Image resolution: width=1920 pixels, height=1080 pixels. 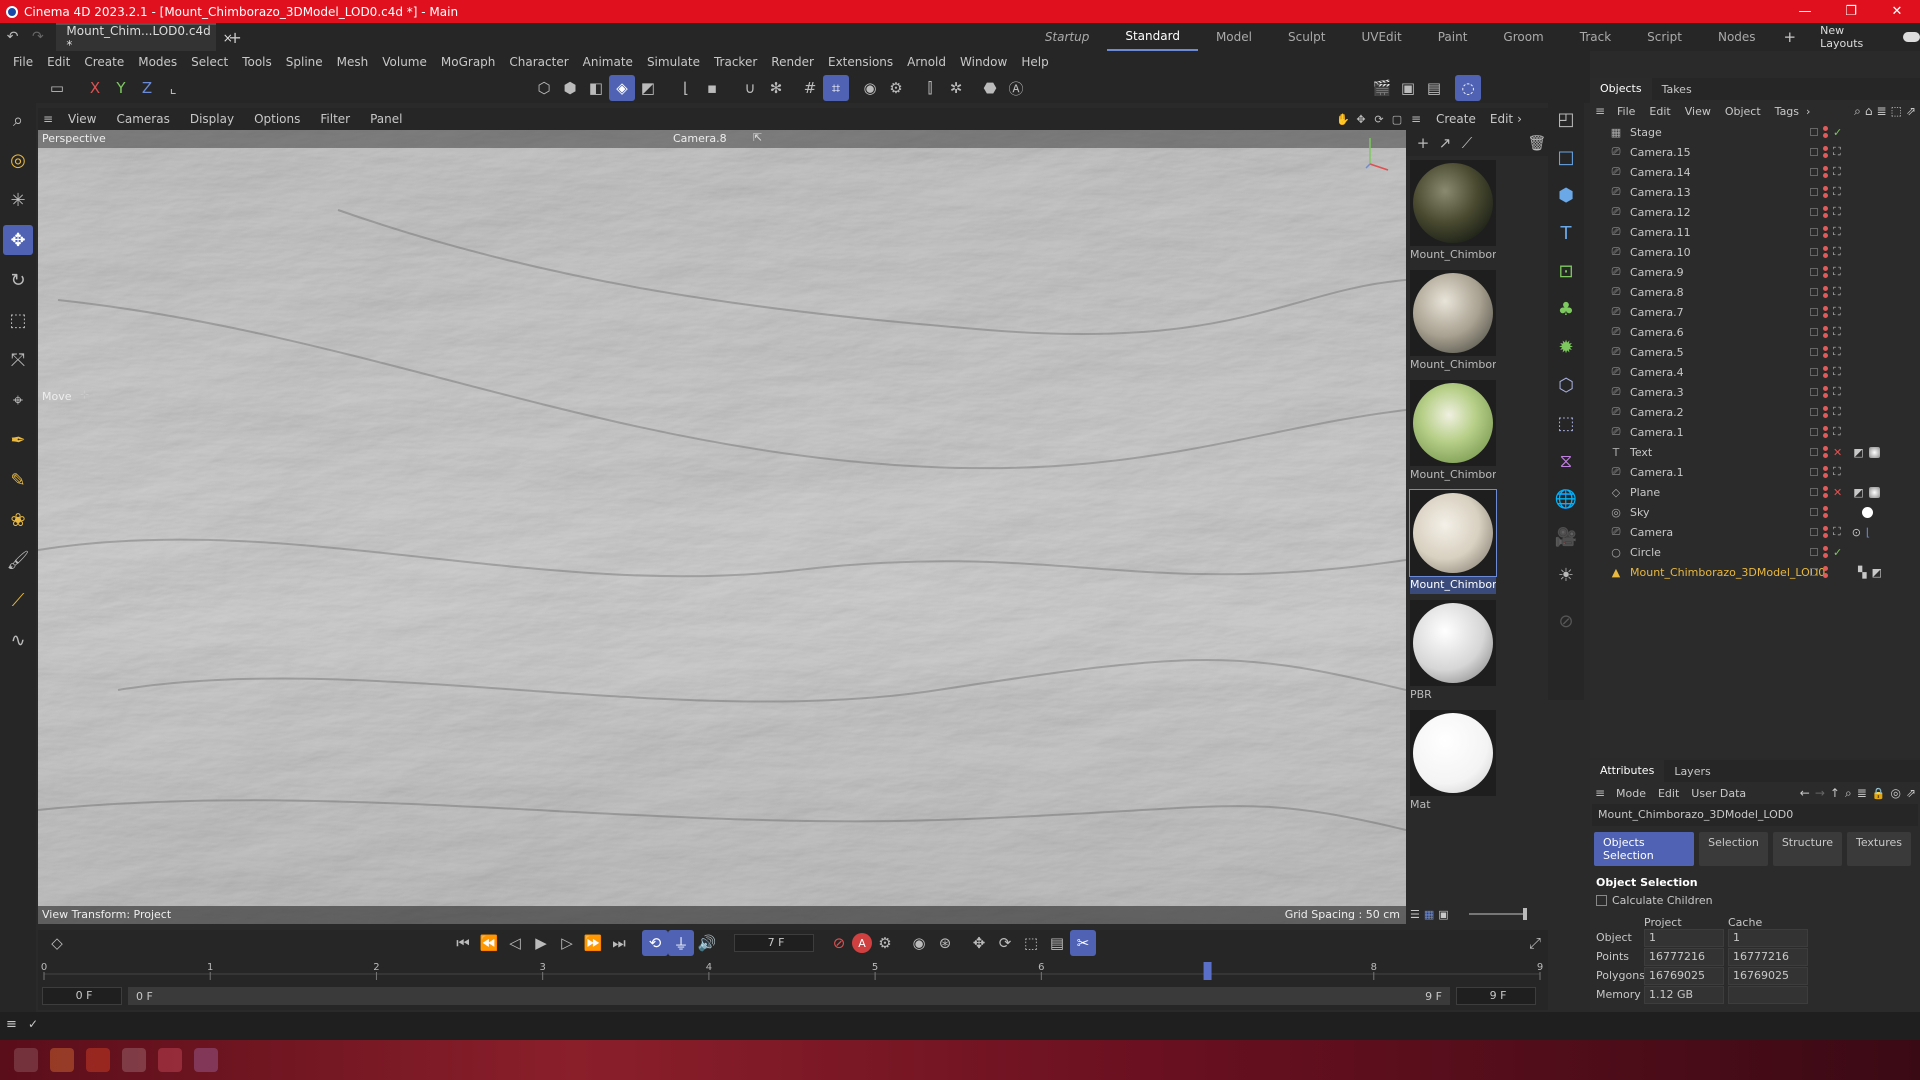 What do you see at coordinates (681, 943) in the screenshot?
I see `playback-rate-icon: ⏚` at bounding box center [681, 943].